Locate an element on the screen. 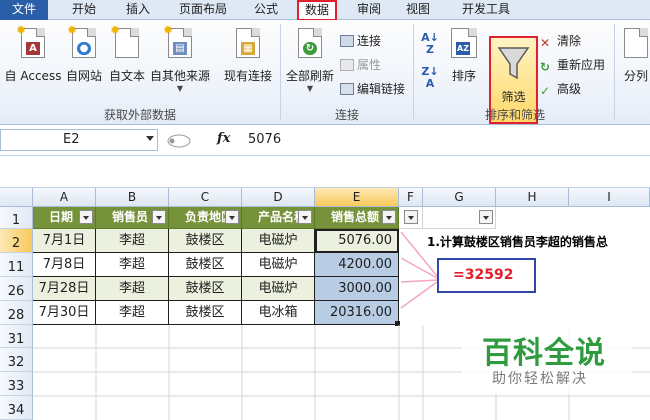  tab-view: 视图 is located at coordinates (418, 10).